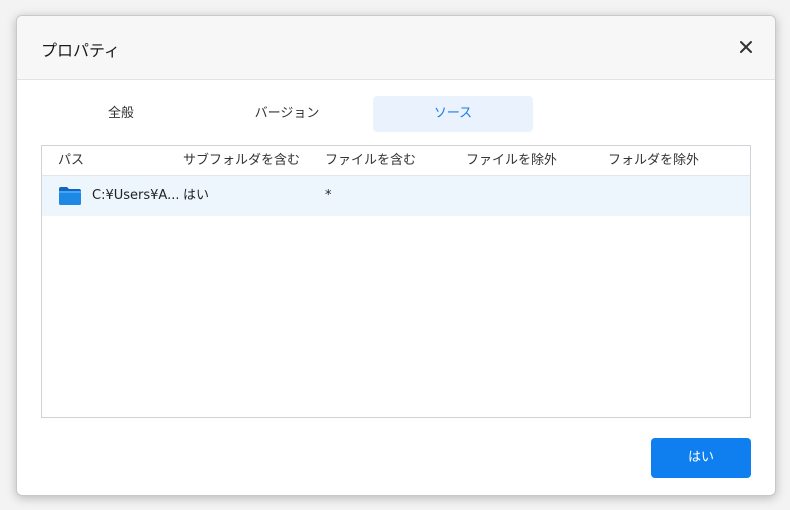  What do you see at coordinates (121, 114) in the screenshot?
I see `tab-general: 全般` at bounding box center [121, 114].